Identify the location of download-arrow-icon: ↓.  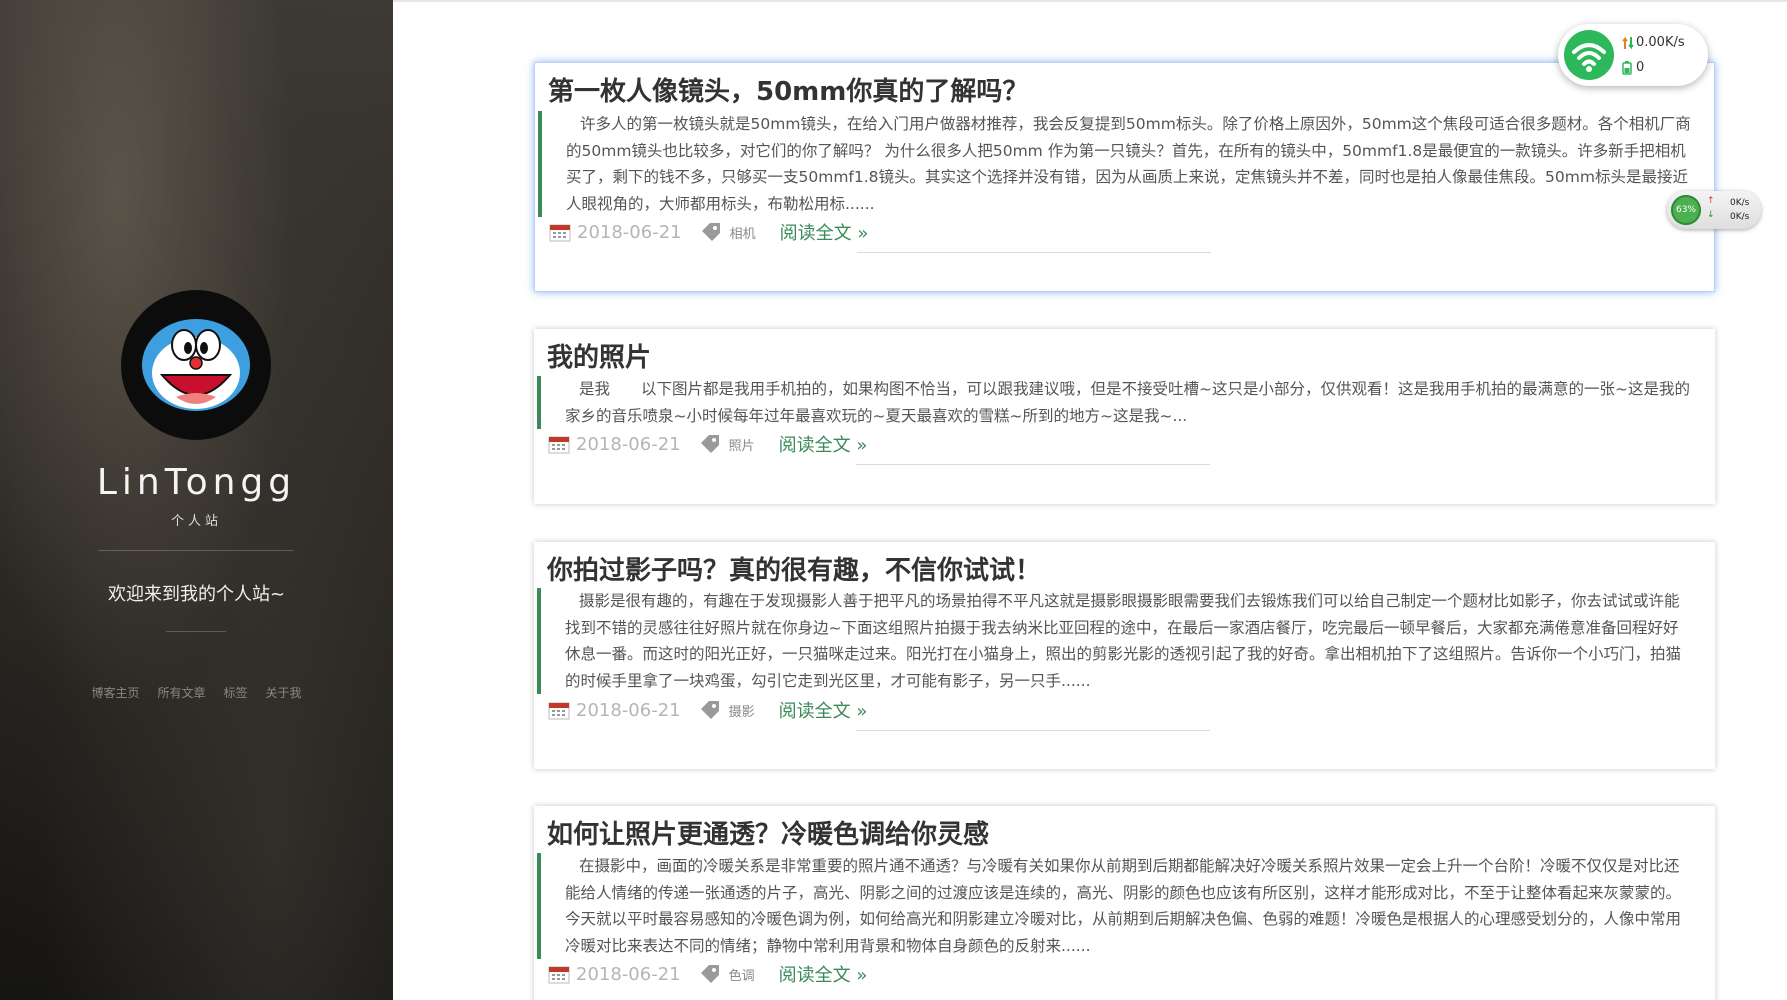
(1711, 215).